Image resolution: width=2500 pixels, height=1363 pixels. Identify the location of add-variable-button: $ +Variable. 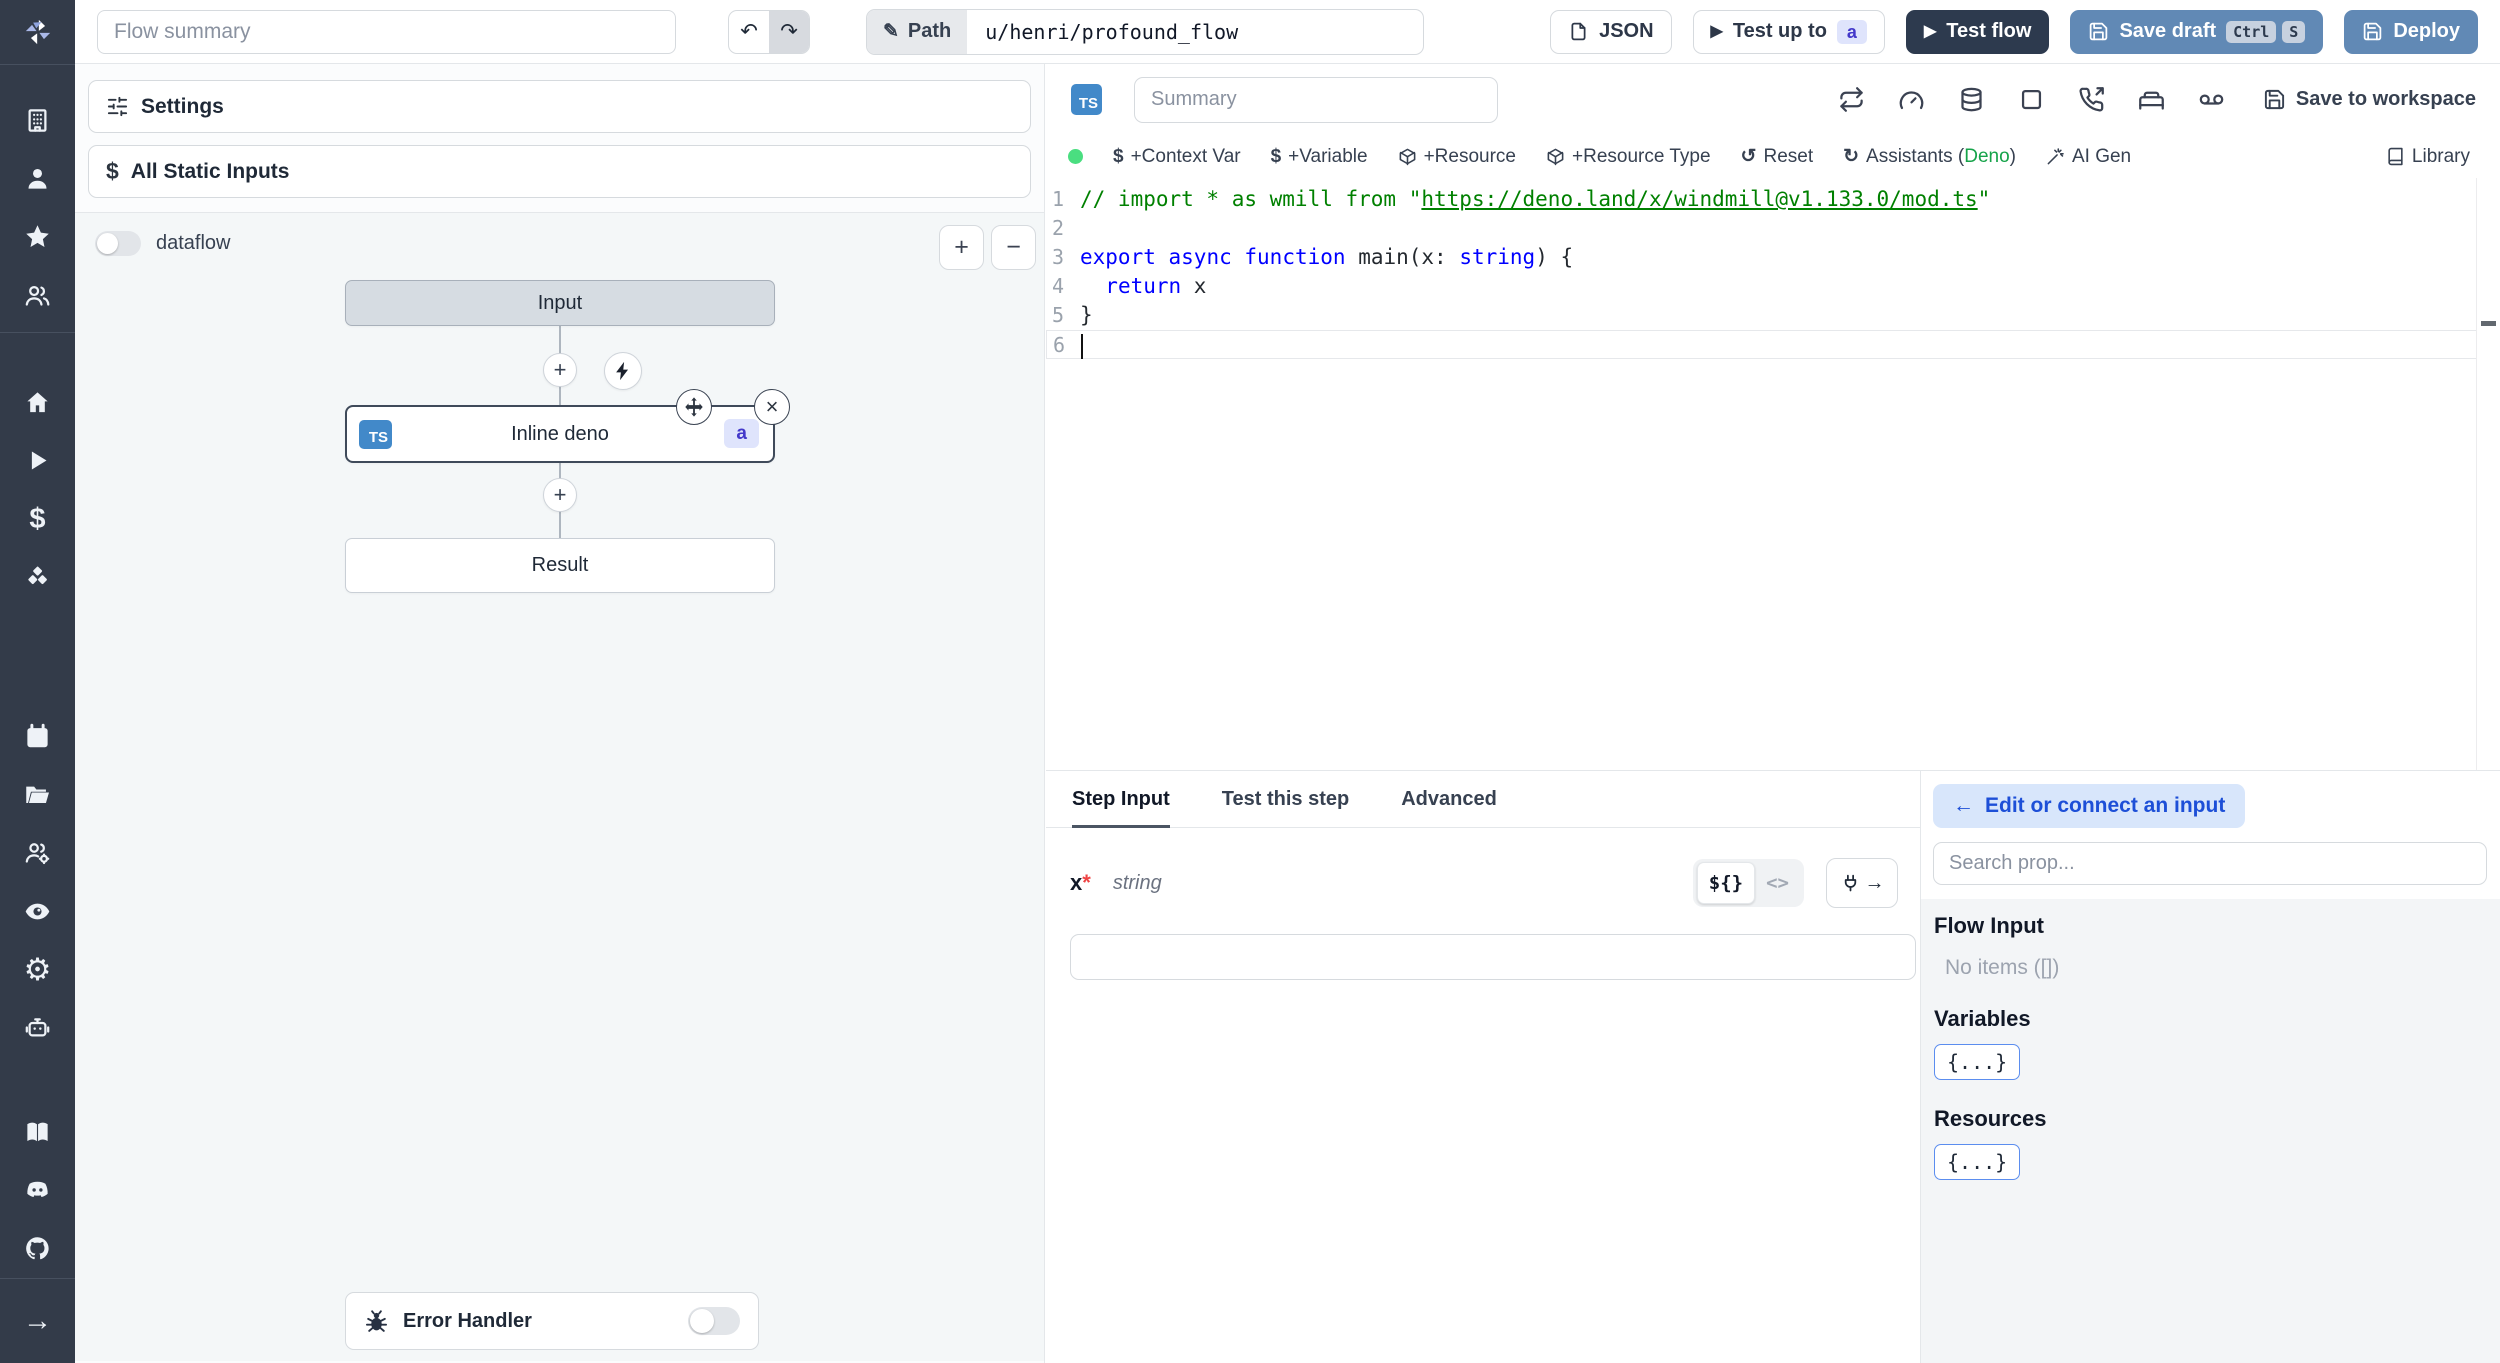
(1319, 157).